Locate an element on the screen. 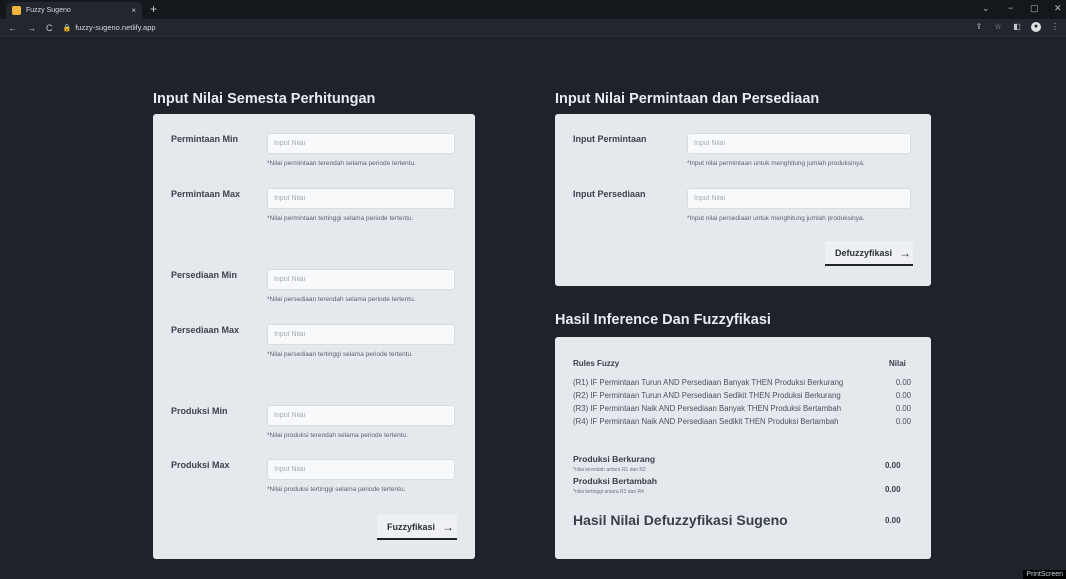 Image resolution: width=1066 pixels, height=579 pixels. reload-button: C is located at coordinates (49, 28).